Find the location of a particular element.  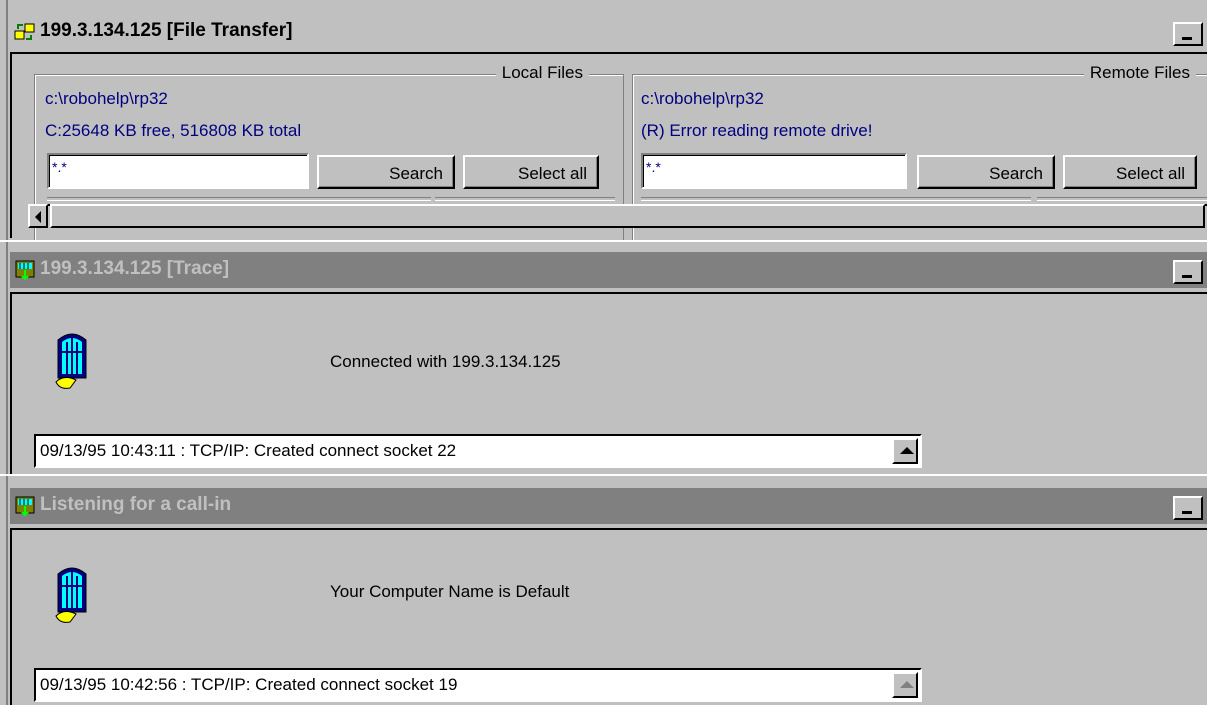

local-path: c:\robohelp\rp32 is located at coordinates (106, 98).